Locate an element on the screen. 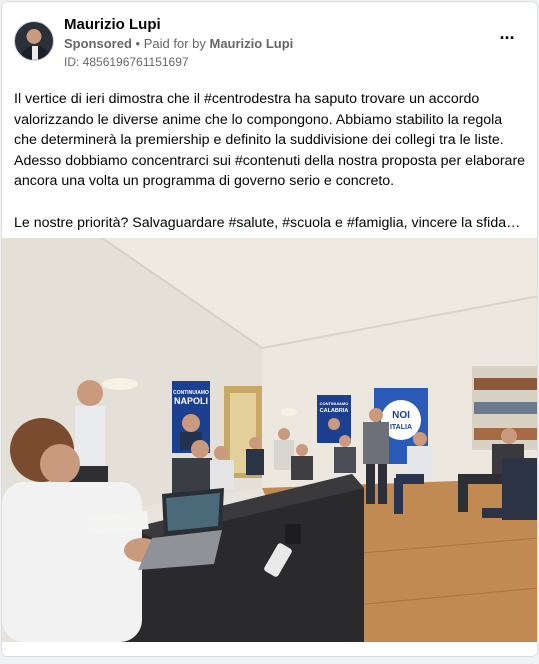 Image resolution: width=539 pixels, height=664 pixels. poster-calabria-line1: CONTINUIAMO is located at coordinates (334, 403).